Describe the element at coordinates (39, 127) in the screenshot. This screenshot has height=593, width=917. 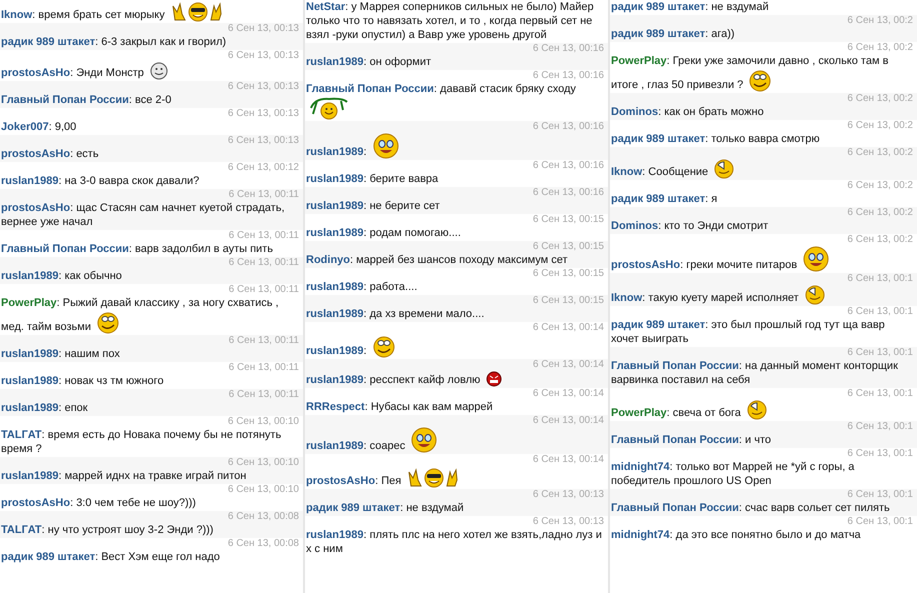
I see `message-text: Joker007: 9,00` at that location.